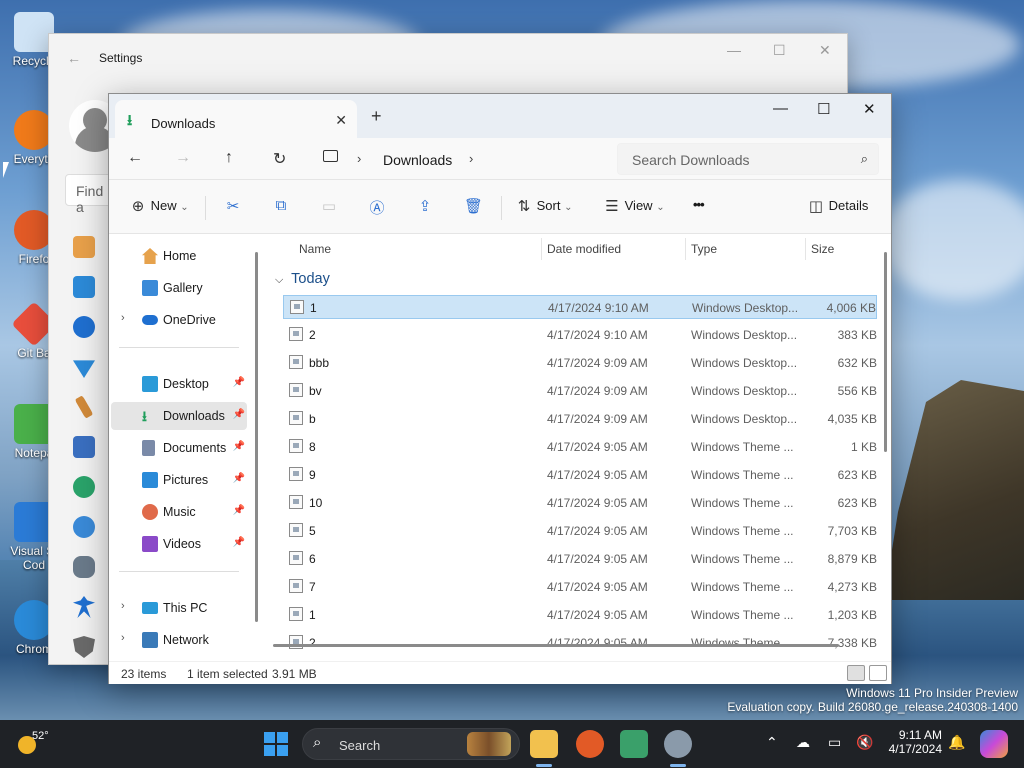 This screenshot has width=1024, height=768. I want to click on sort-button: ⇅ Sort ⌄, so click(544, 206).